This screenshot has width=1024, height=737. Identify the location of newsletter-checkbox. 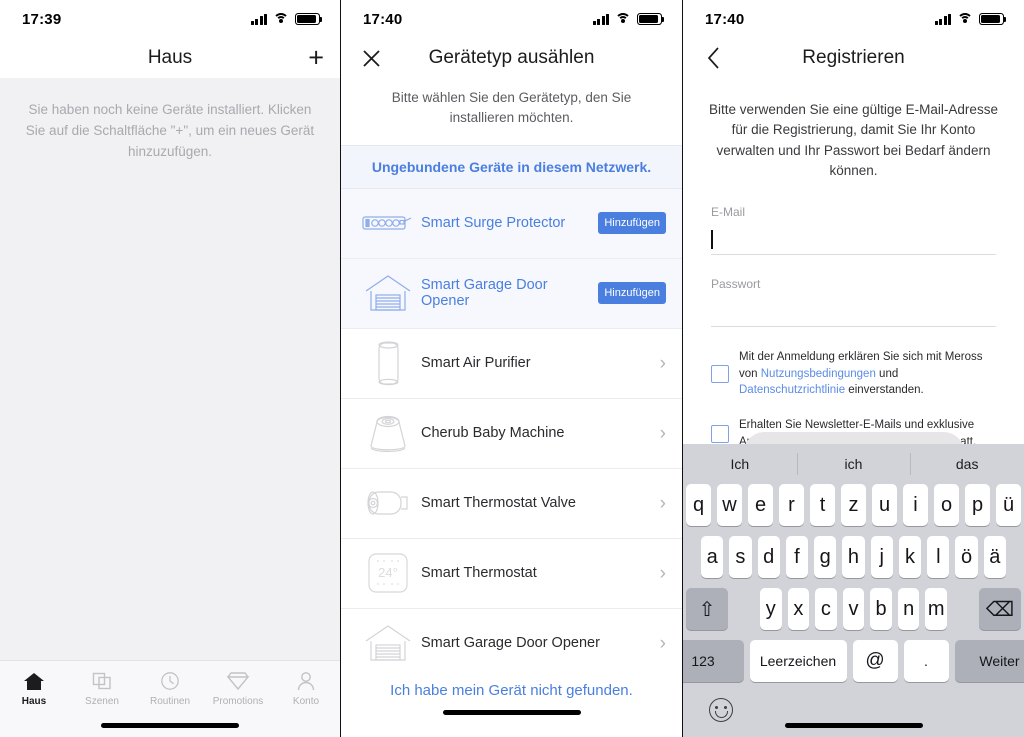
(720, 433).